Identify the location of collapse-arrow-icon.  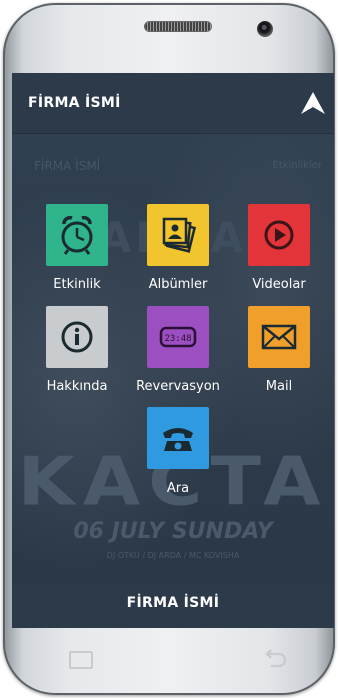
(313, 103).